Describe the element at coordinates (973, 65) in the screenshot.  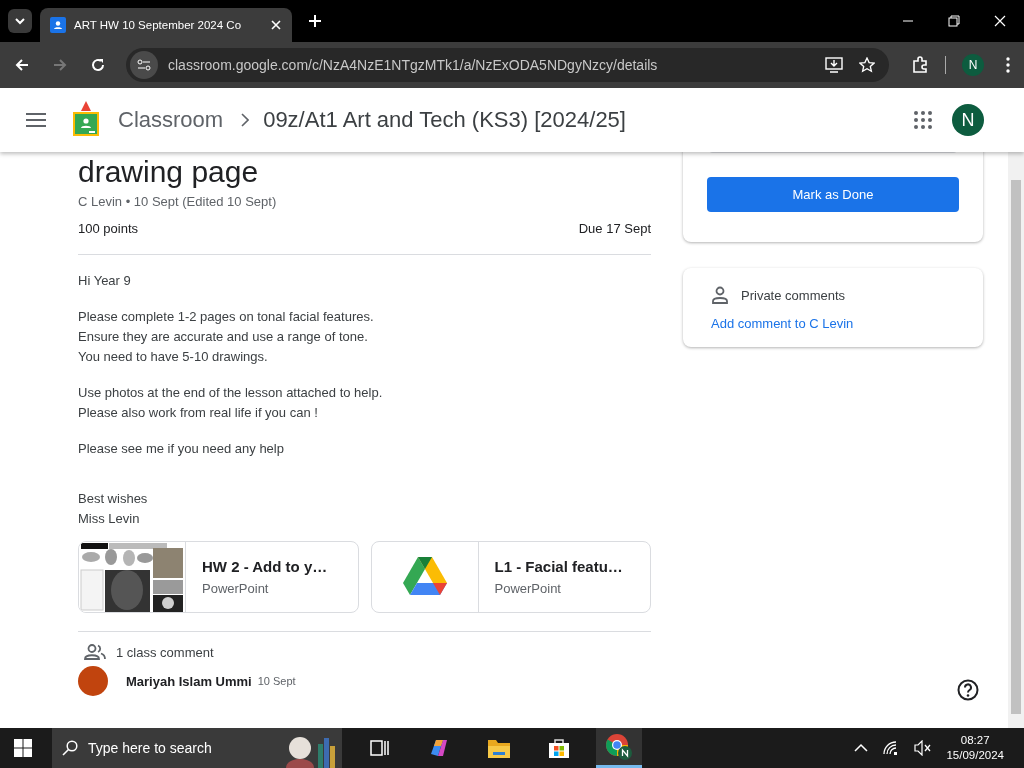
I see `profile-avatar: N` at that location.